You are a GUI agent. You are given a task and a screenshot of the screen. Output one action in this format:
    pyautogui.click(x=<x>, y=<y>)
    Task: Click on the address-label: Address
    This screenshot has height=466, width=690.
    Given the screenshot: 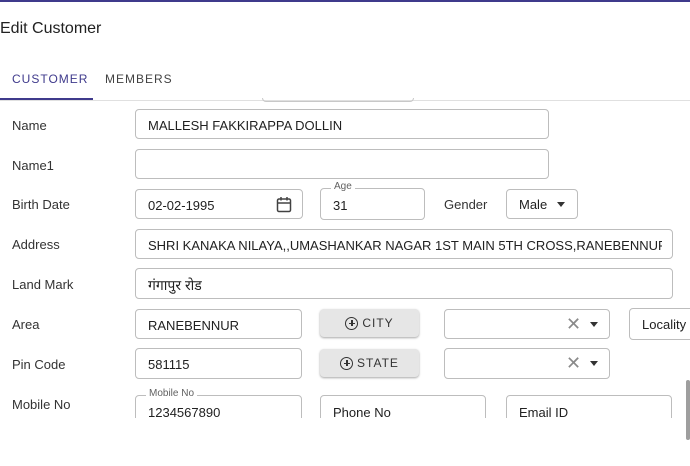 What is the action you would take?
    pyautogui.click(x=36, y=244)
    